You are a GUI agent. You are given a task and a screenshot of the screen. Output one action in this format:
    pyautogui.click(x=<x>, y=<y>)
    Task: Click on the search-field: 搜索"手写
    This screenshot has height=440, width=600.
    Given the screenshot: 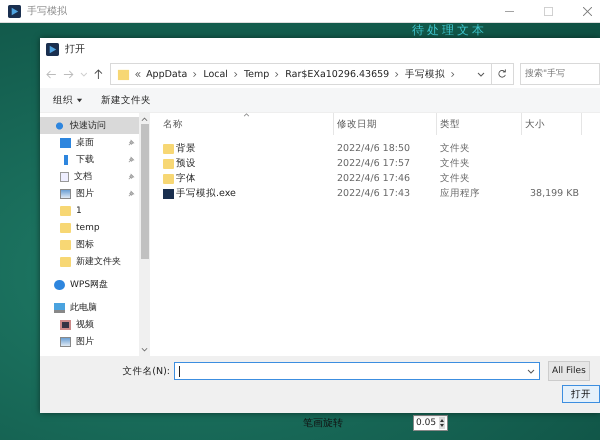 What is the action you would take?
    pyautogui.click(x=560, y=74)
    